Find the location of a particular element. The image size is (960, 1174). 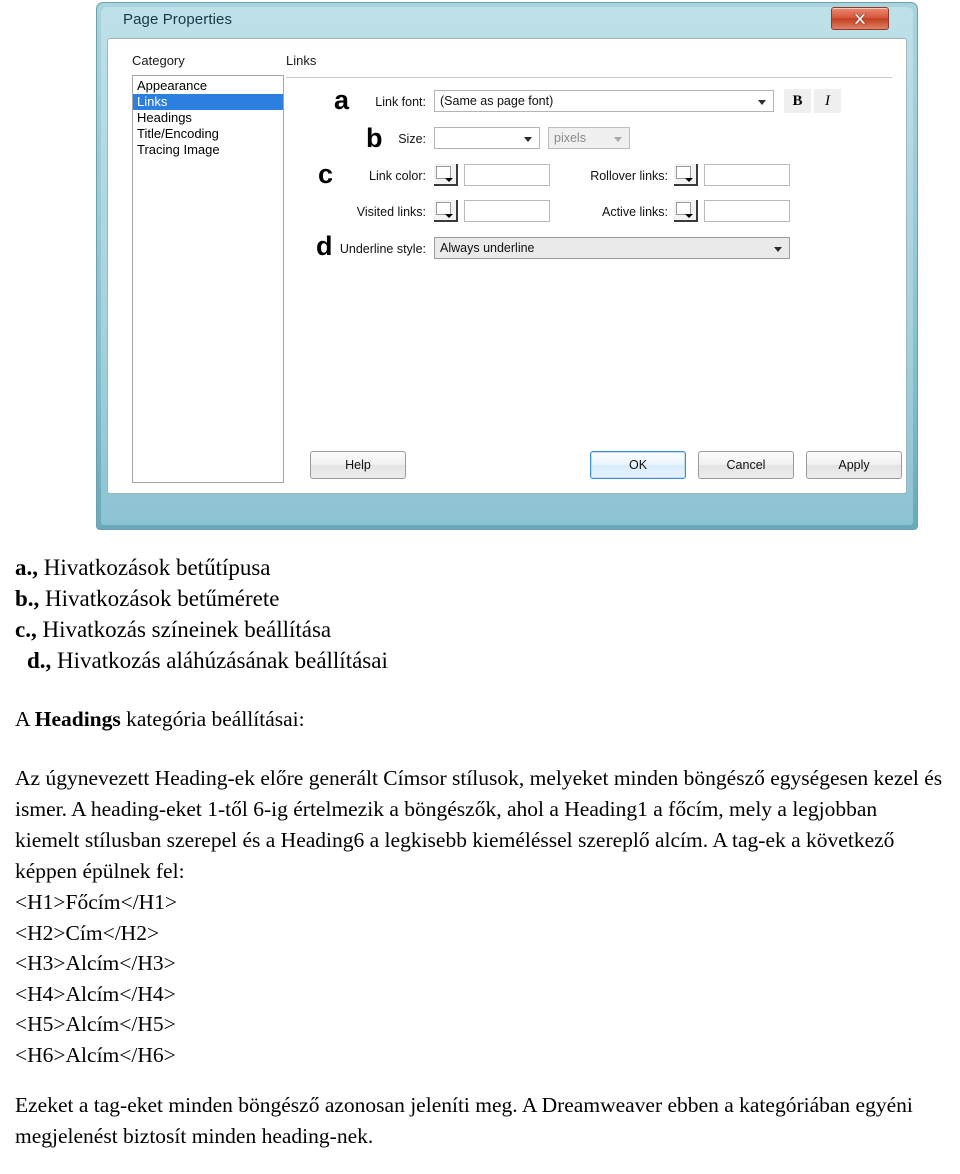

italic-label: I is located at coordinates (827, 101).